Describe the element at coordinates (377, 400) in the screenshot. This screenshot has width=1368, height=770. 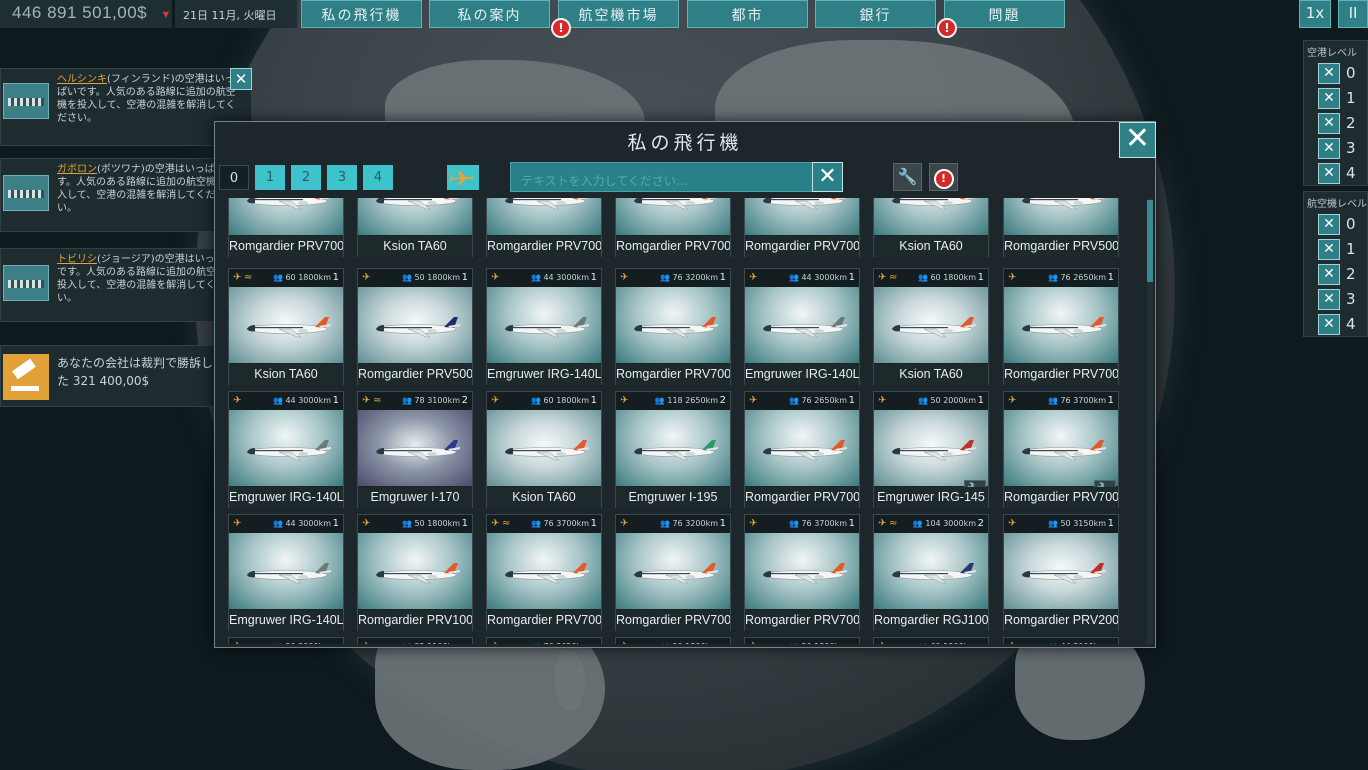
I see `route-icon: ≈` at that location.